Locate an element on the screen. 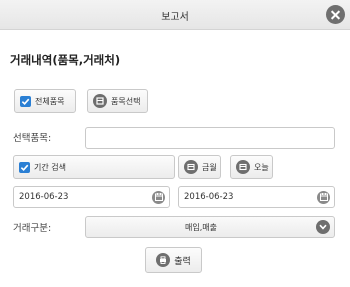 This screenshot has height=287, width=350. title-bar: 보고서 is located at coordinates (175, 15).